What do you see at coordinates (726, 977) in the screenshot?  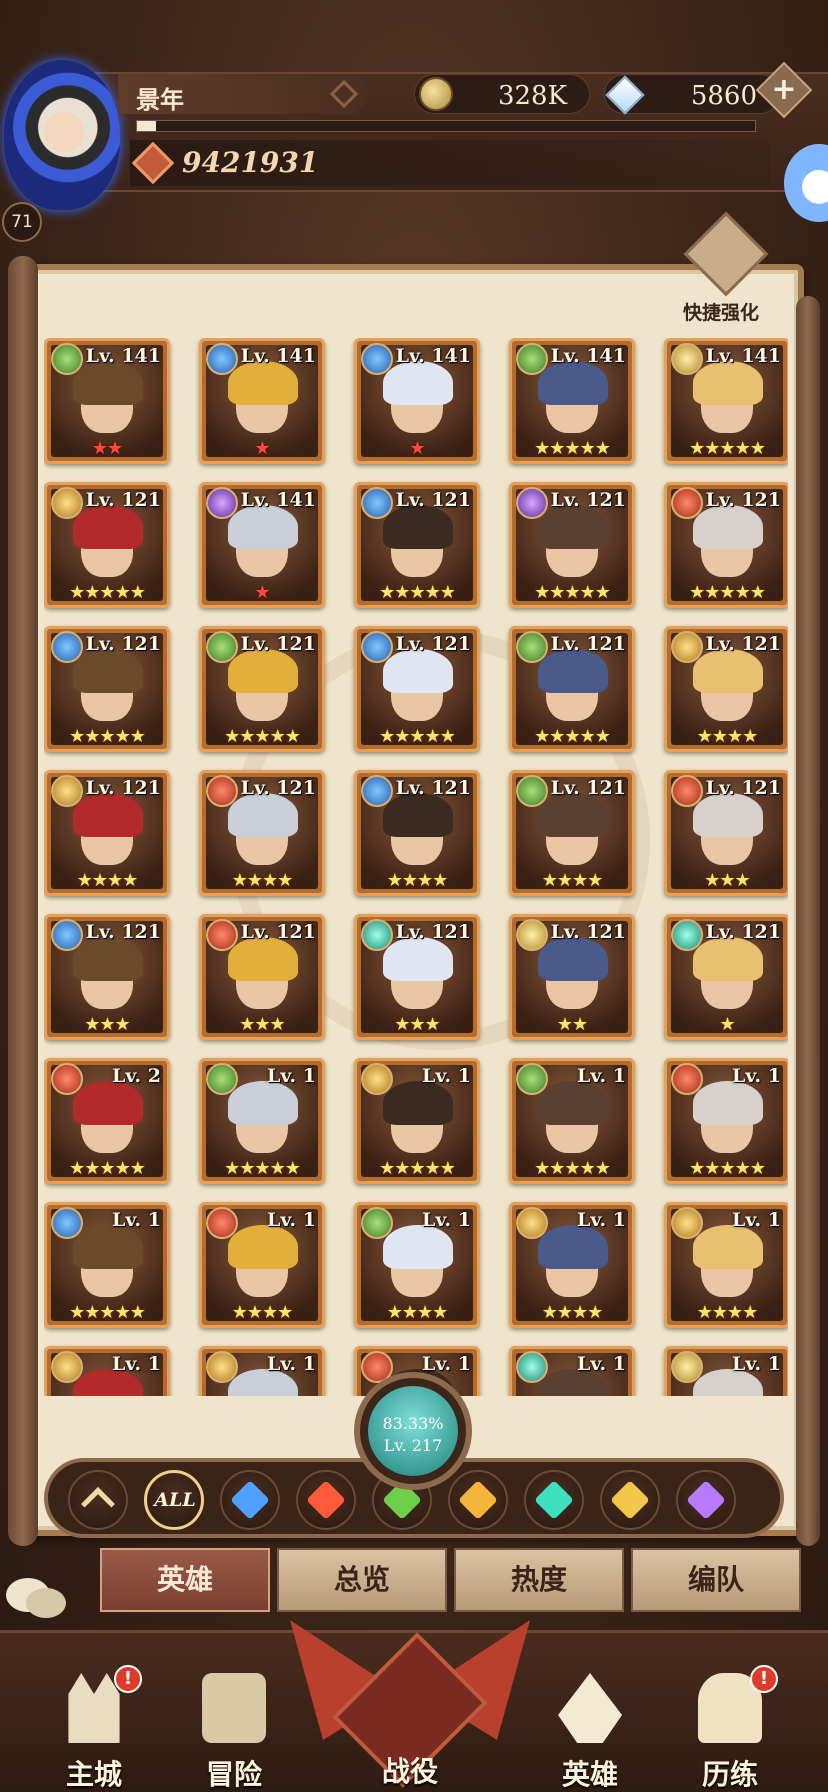 I see `hero-card: Lv. 121 ★` at bounding box center [726, 977].